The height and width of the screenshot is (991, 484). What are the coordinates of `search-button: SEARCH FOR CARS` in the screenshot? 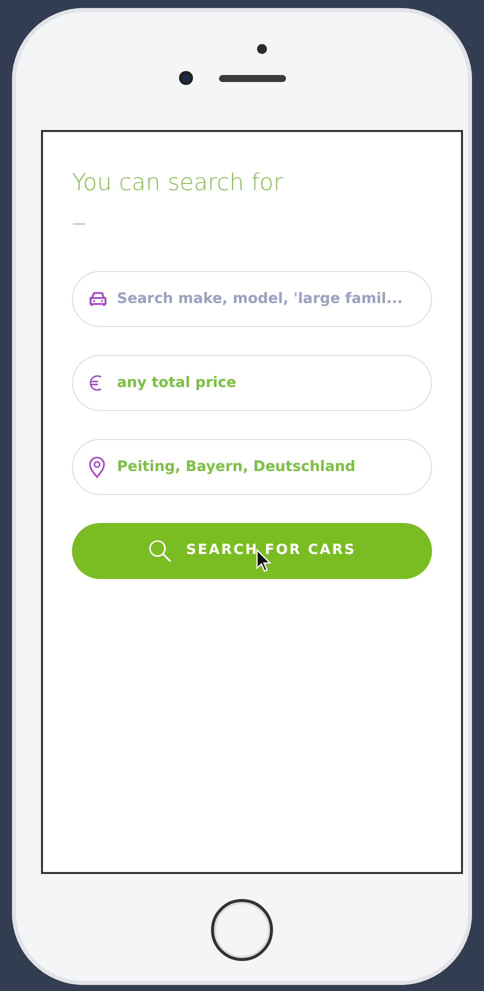 It's located at (252, 550).